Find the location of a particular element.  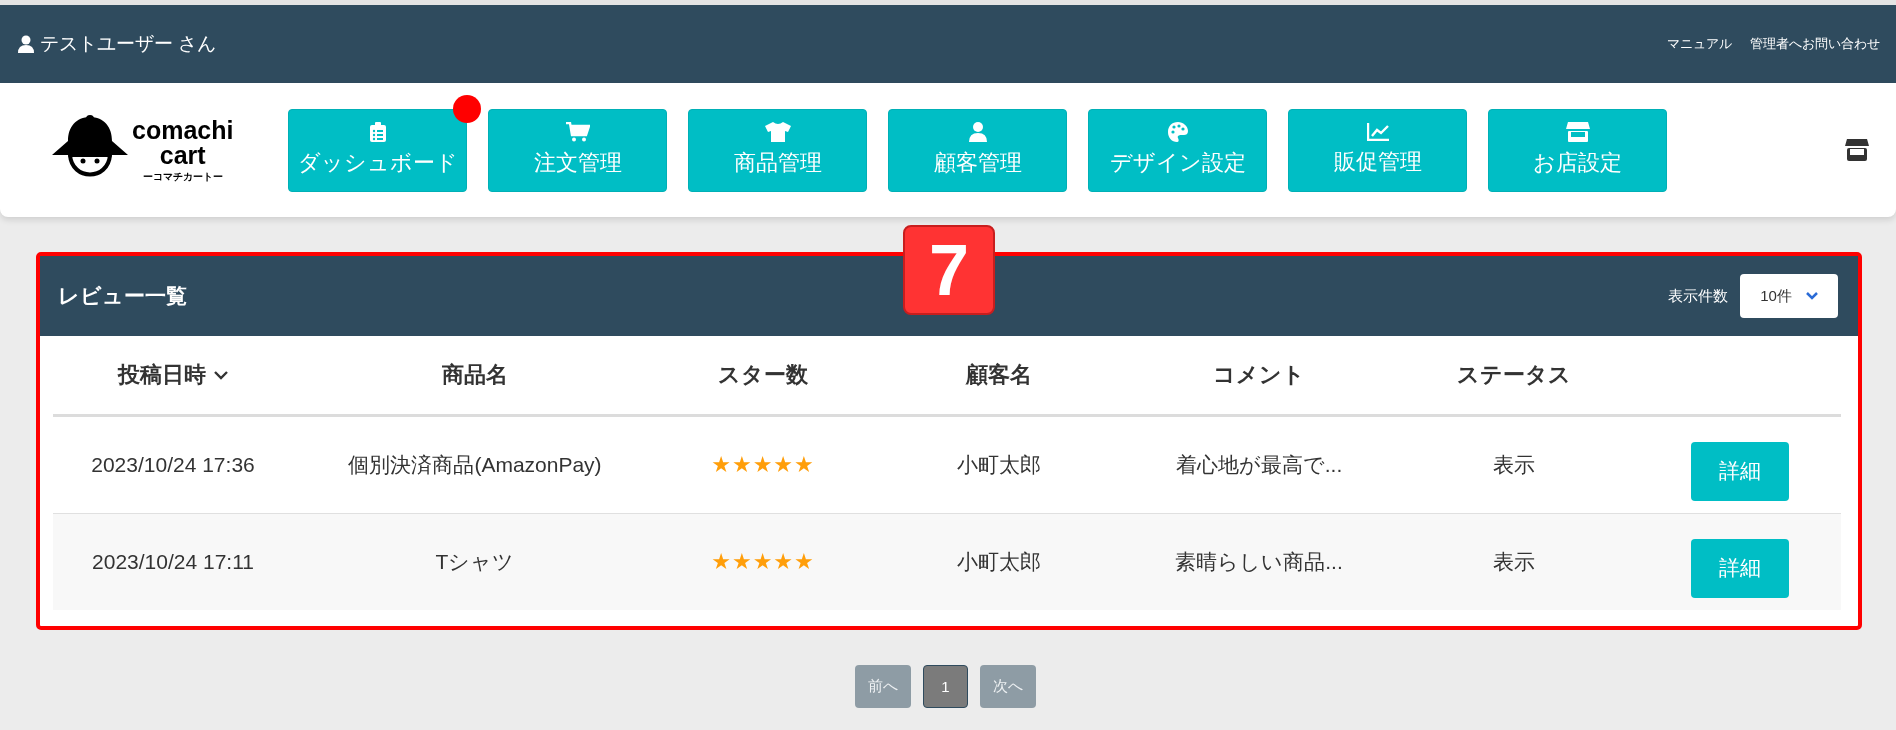

product-cell-text: 個別決済商品(AmazonPay) is located at coordinates (475, 465).